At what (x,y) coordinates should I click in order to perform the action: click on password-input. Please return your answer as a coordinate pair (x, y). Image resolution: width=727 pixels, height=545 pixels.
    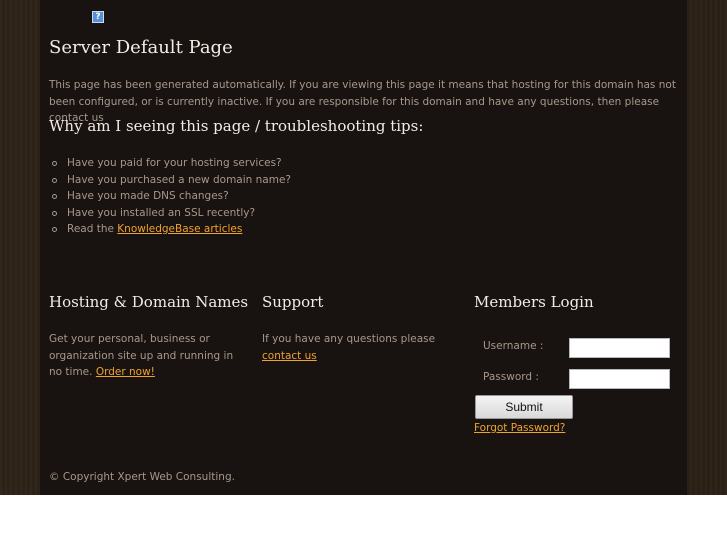
    Looking at the image, I should click on (619, 379).